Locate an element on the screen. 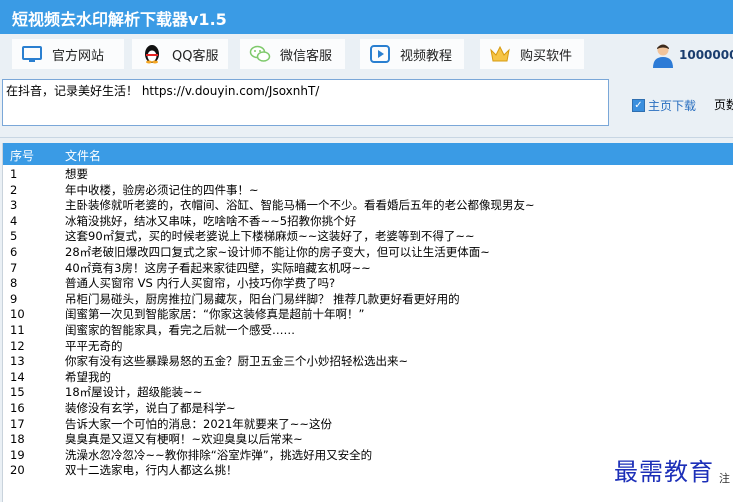 This screenshot has height=502, width=733. row-filename: 这套90㎡复式，买的时候老婆说上下楼梯麻烦~~这装好了，老婆等到不得了~~ is located at coordinates (270, 236).